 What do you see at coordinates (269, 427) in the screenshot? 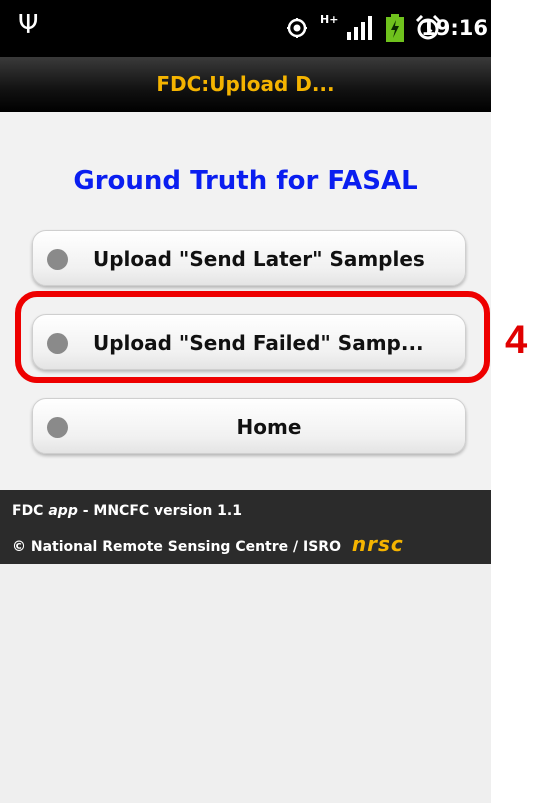
I see `button-label: Home` at bounding box center [269, 427].